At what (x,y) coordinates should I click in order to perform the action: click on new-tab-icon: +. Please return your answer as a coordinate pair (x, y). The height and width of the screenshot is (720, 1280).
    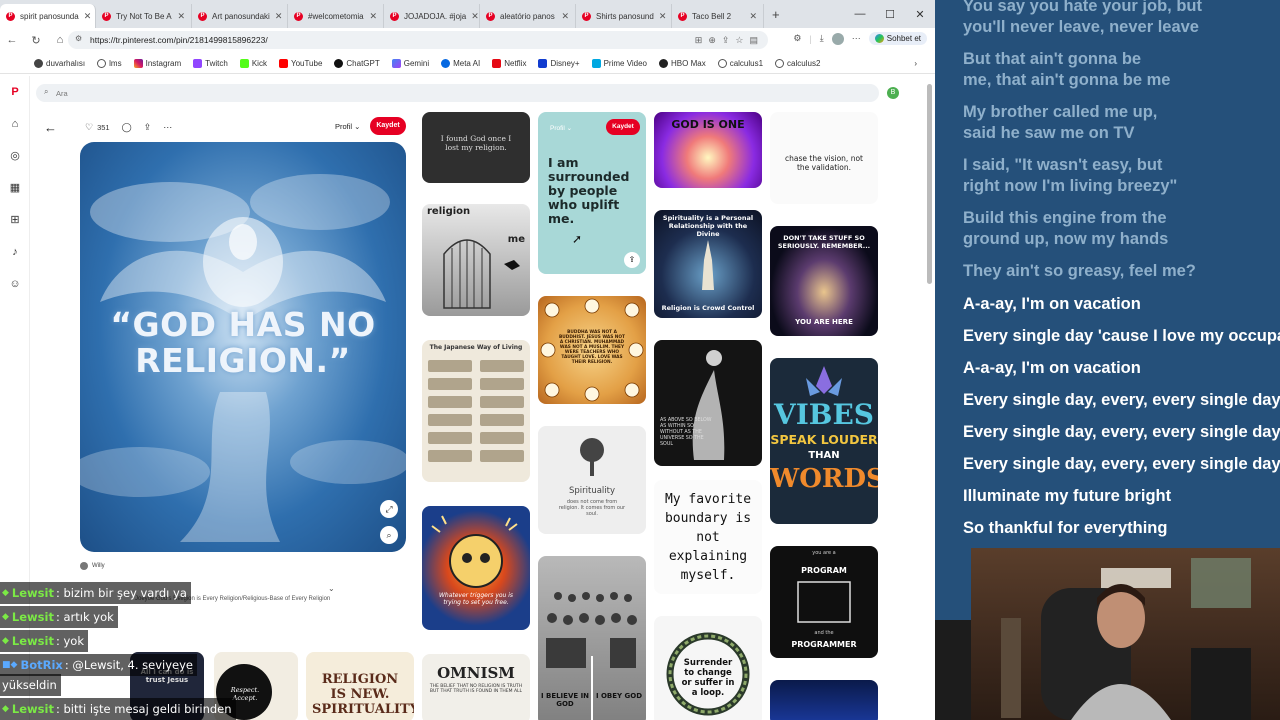
    Looking at the image, I should click on (772, 14).